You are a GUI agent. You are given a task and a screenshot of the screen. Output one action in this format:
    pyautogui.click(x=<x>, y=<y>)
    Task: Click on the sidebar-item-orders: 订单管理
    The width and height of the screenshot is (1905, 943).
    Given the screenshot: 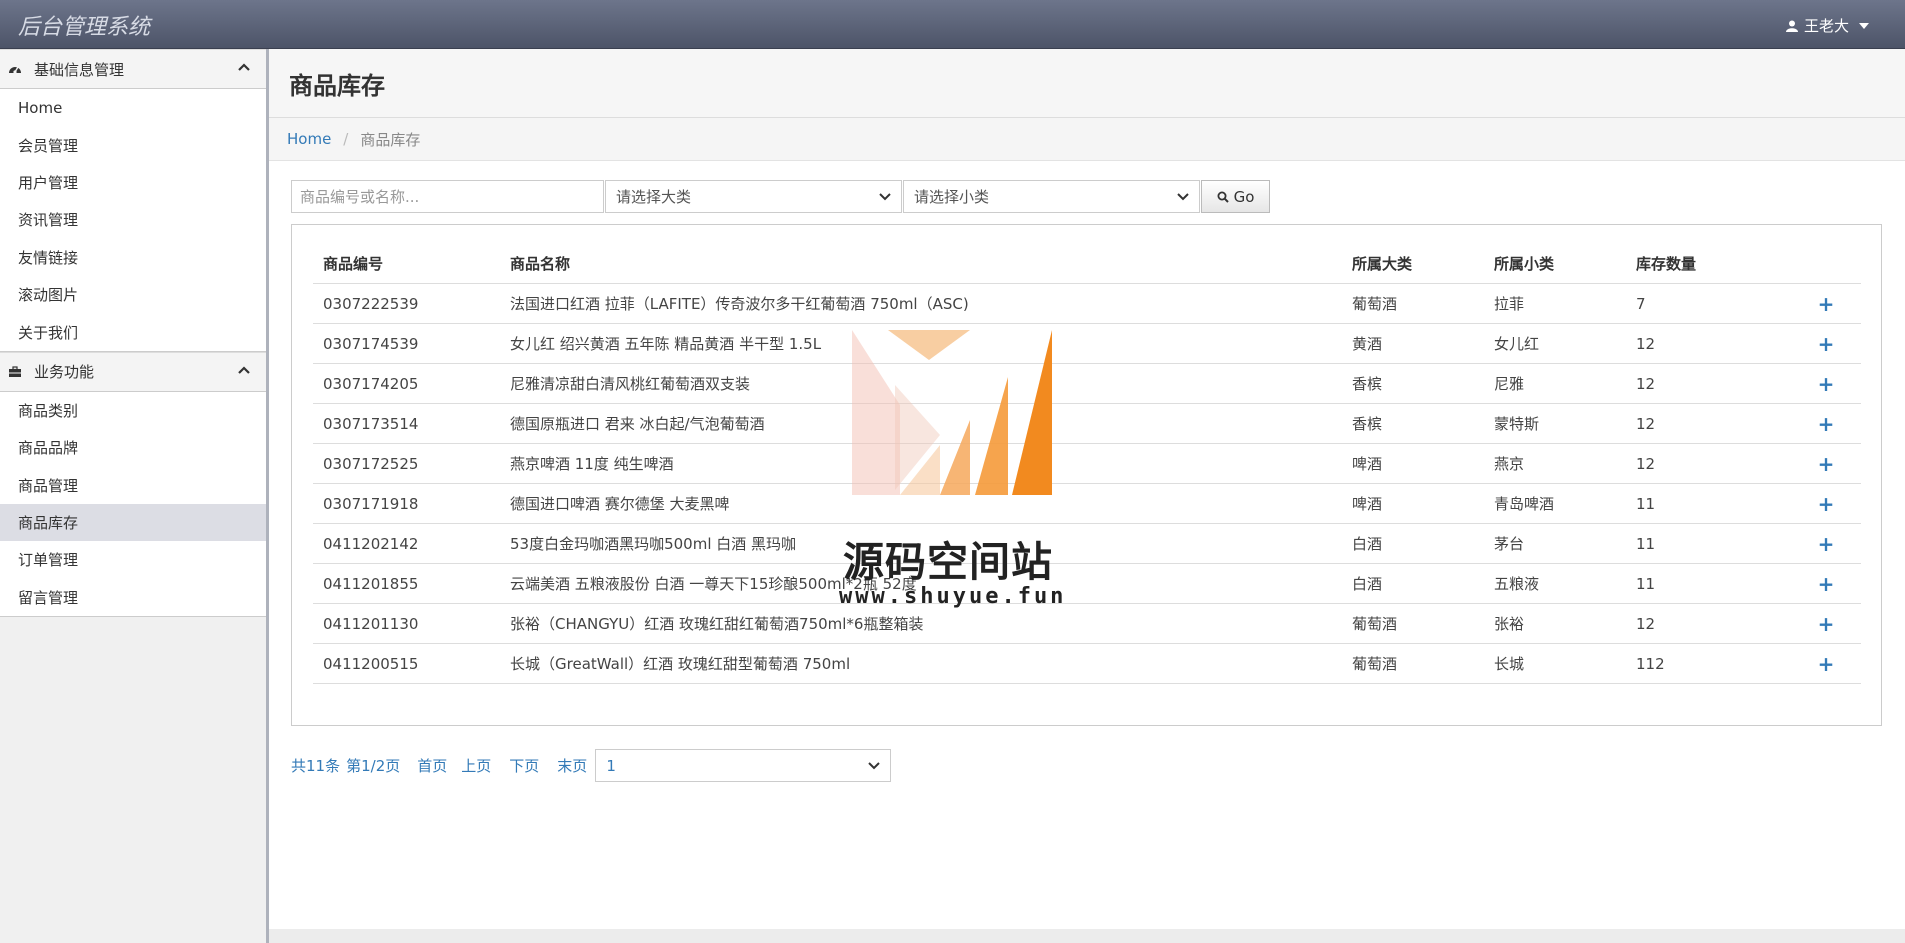 What is the action you would take?
    pyautogui.click(x=133, y=559)
    